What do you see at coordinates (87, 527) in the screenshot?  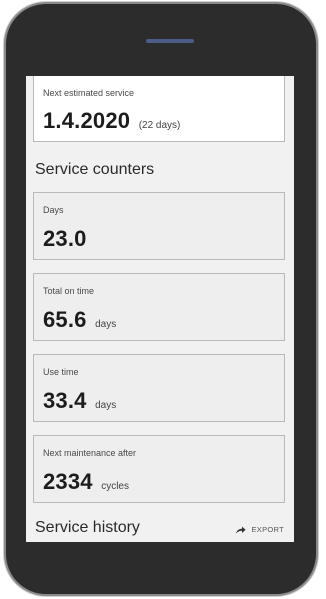 I see `service-history-title: Service history` at bounding box center [87, 527].